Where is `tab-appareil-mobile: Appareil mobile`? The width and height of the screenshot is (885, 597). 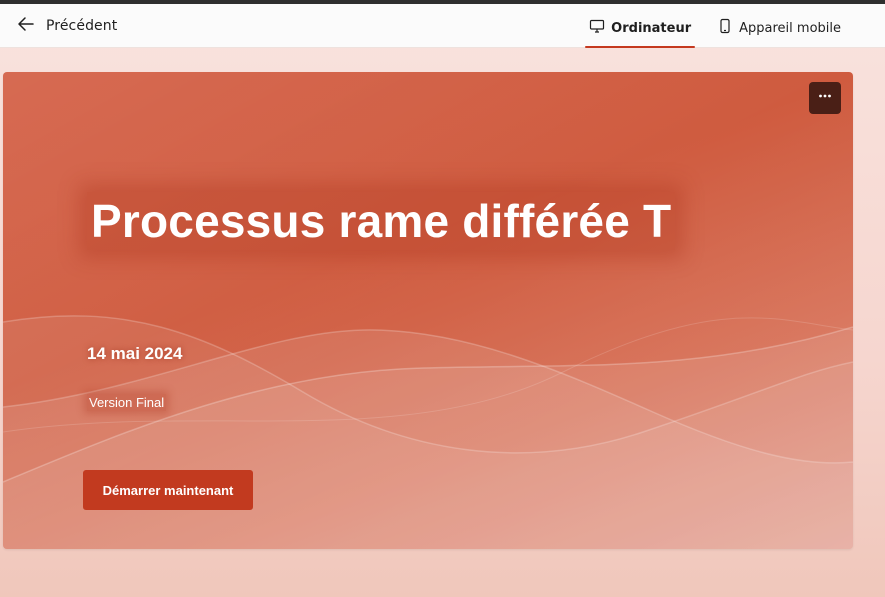
tab-appareil-mobile: Appareil mobile is located at coordinates (779, 28).